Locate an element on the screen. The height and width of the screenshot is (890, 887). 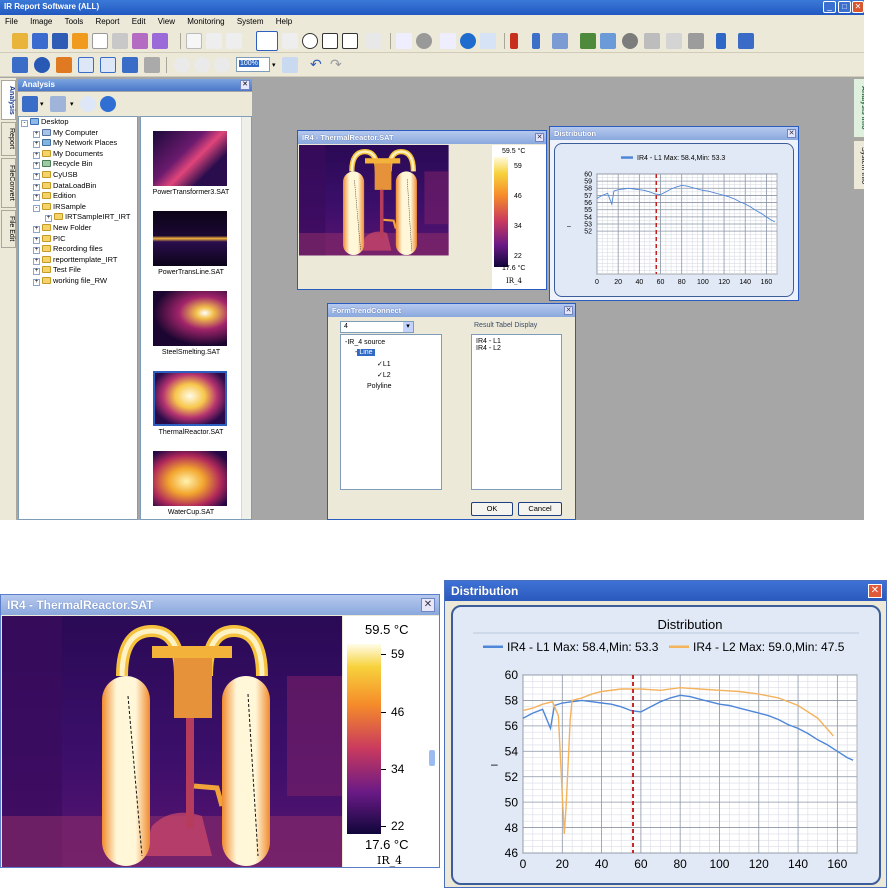
tree-item: - Desktop is located at coordinates (78, 122).